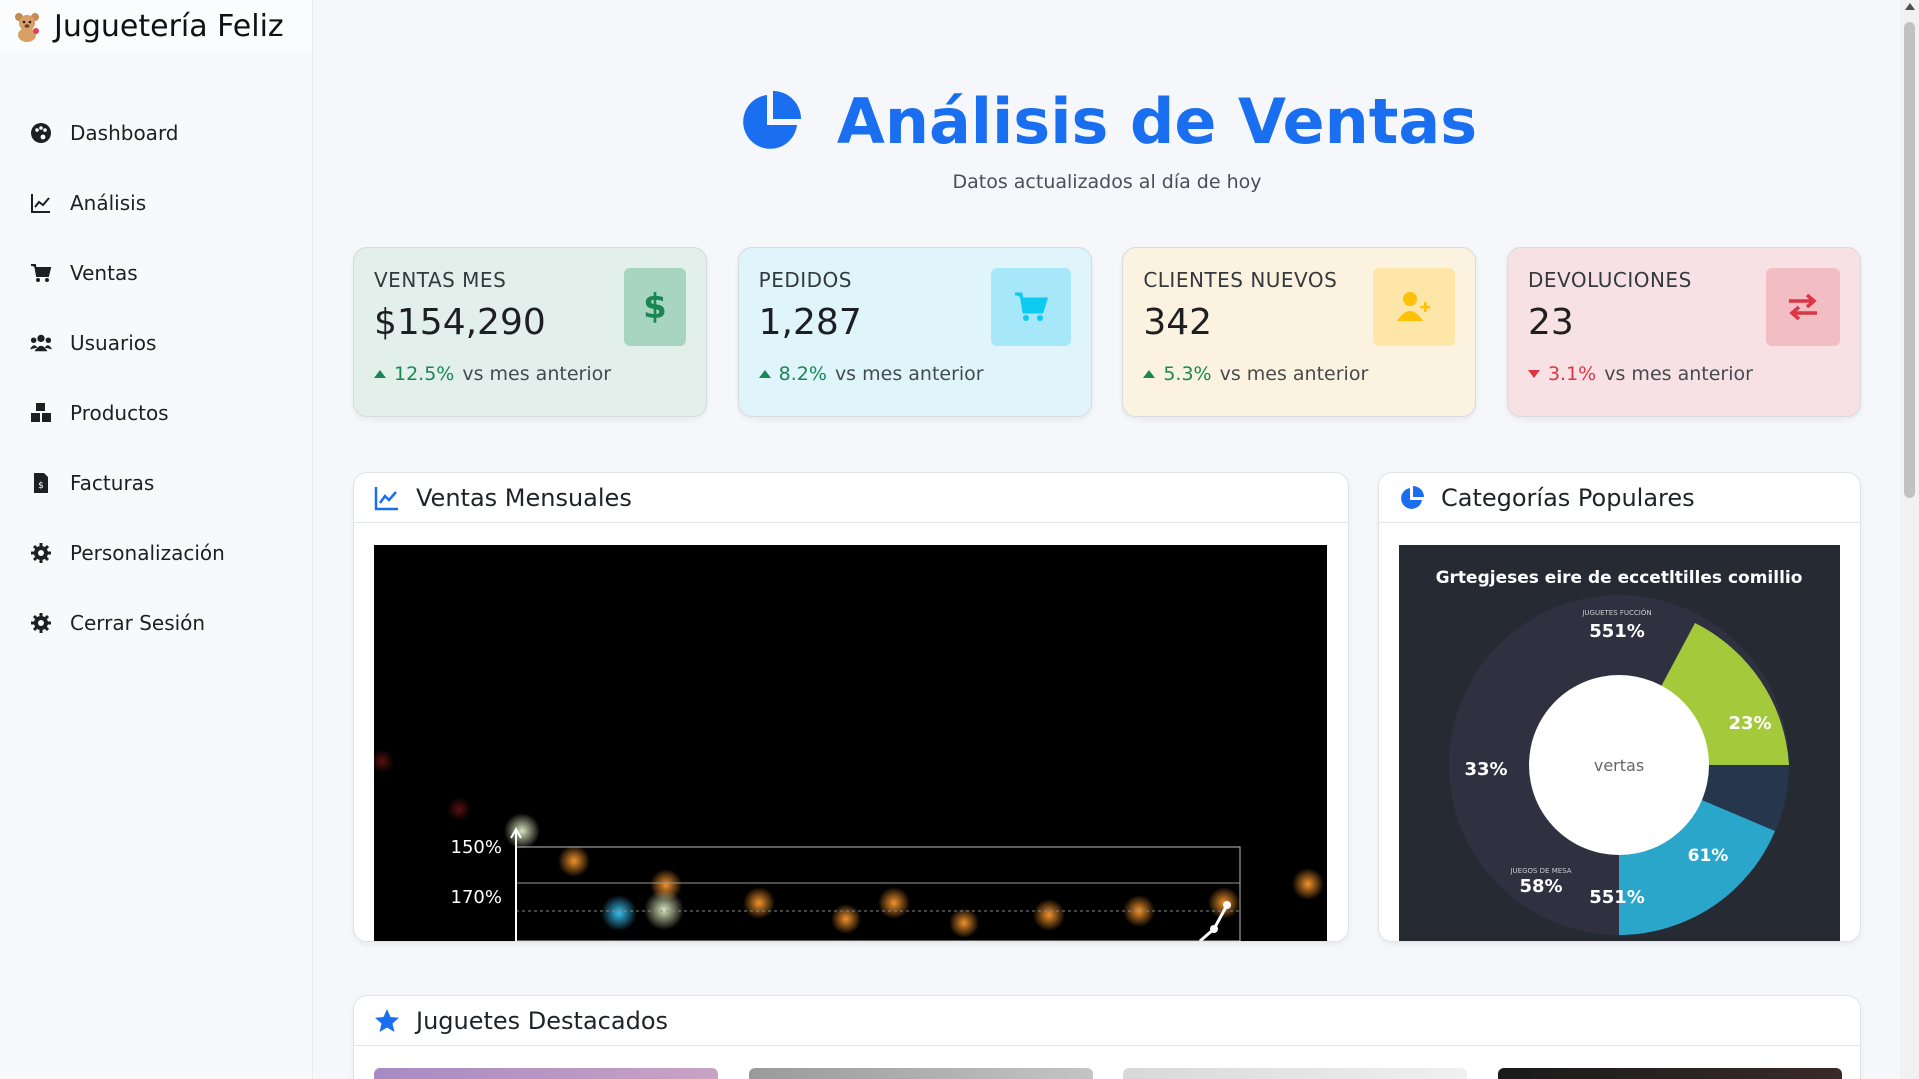  Describe the element at coordinates (124, 133) in the screenshot. I see `sidebar-item-label: Dashboard` at that location.